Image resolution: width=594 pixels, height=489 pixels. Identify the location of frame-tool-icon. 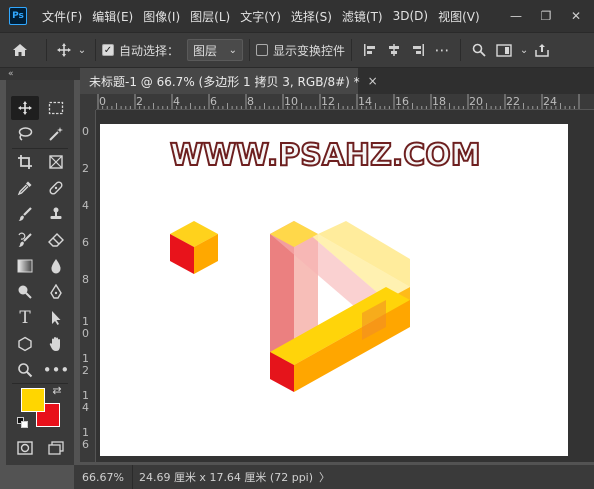
(56, 162).